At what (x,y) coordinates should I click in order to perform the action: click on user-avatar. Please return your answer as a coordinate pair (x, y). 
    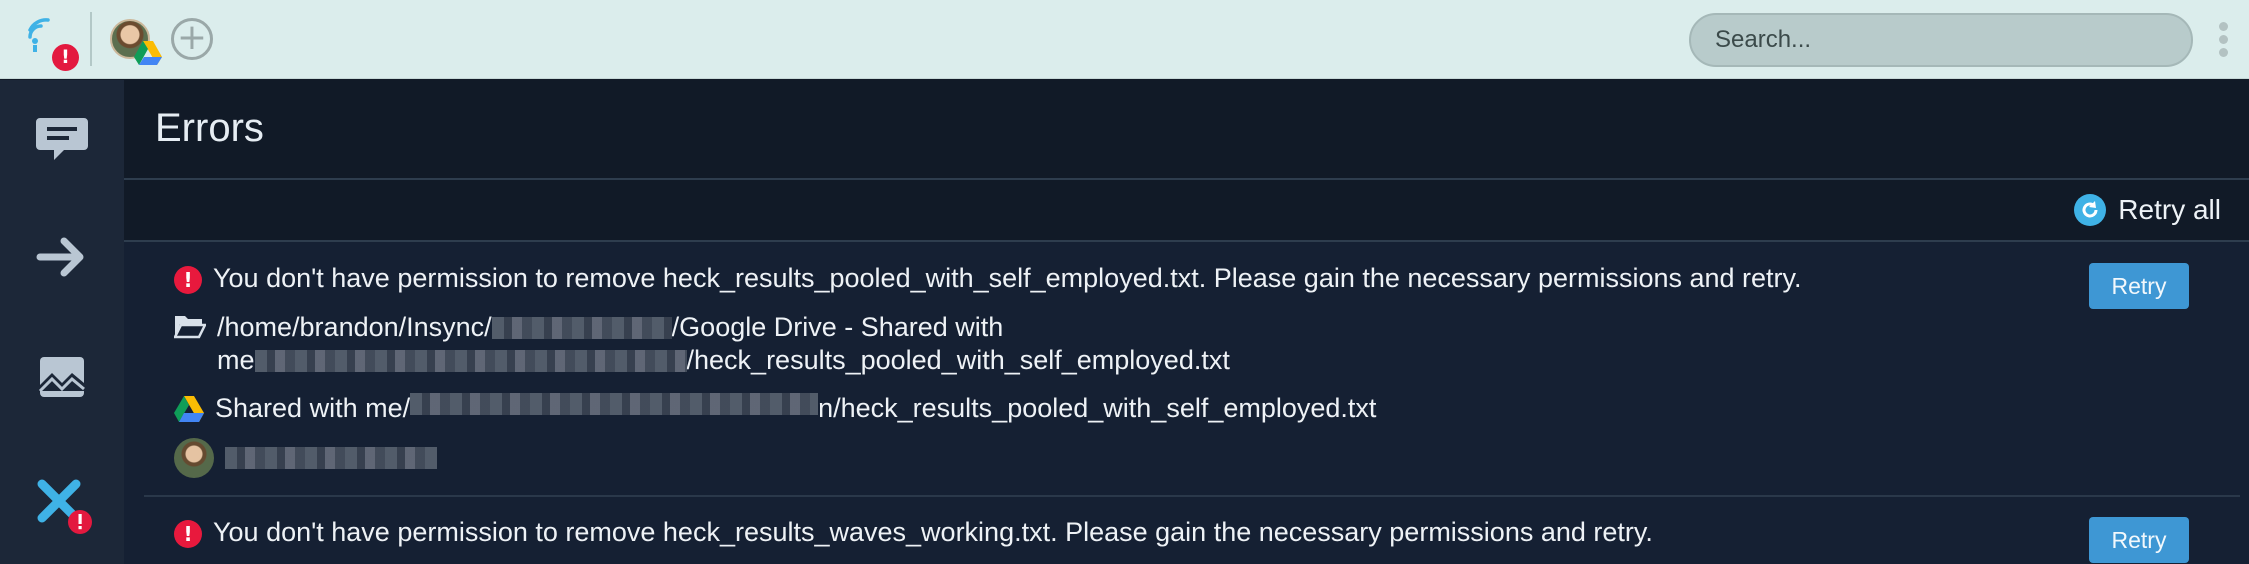
    Looking at the image, I should click on (194, 458).